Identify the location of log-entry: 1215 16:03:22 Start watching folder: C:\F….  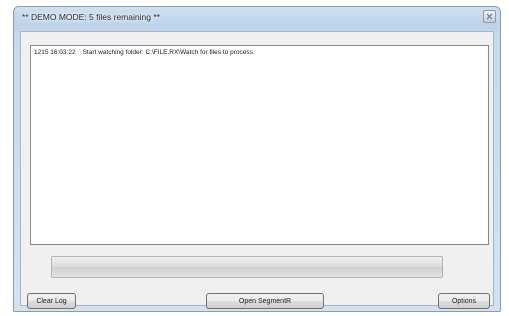
(144, 52).